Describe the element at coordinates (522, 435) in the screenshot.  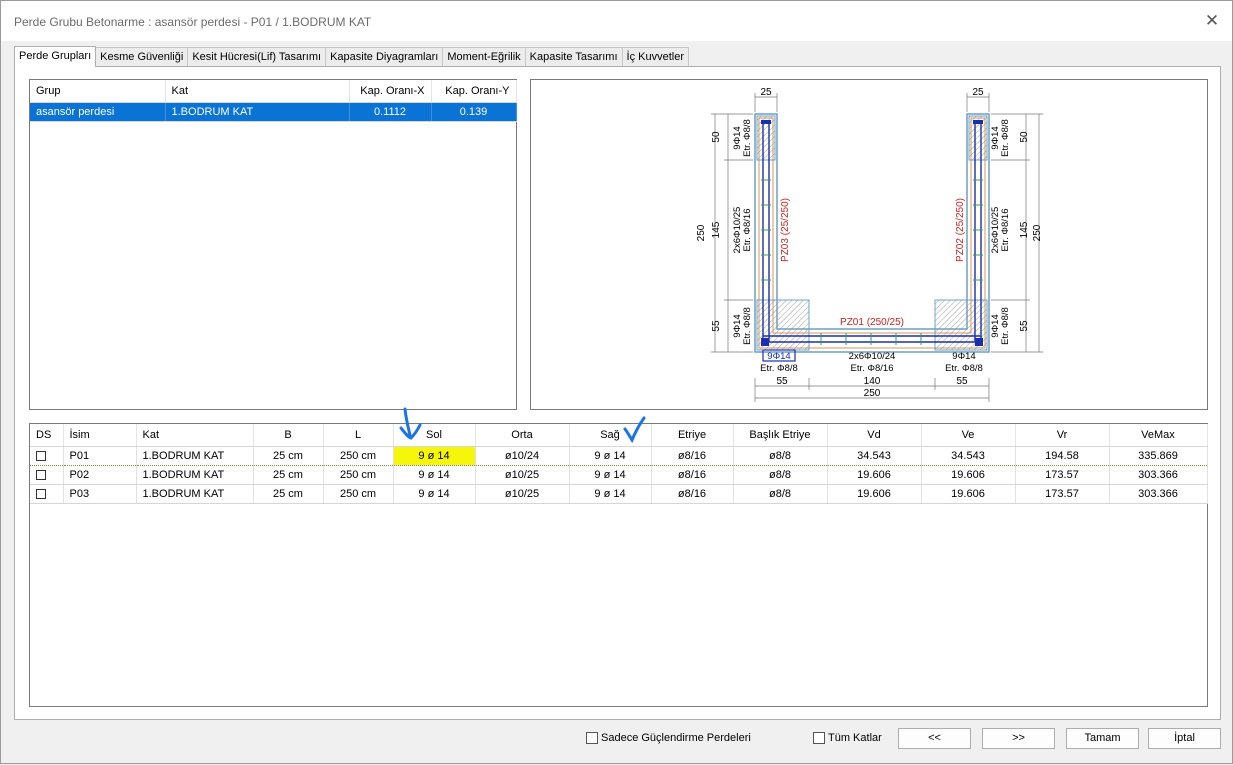
I see `col-header-orta: Orta` at that location.